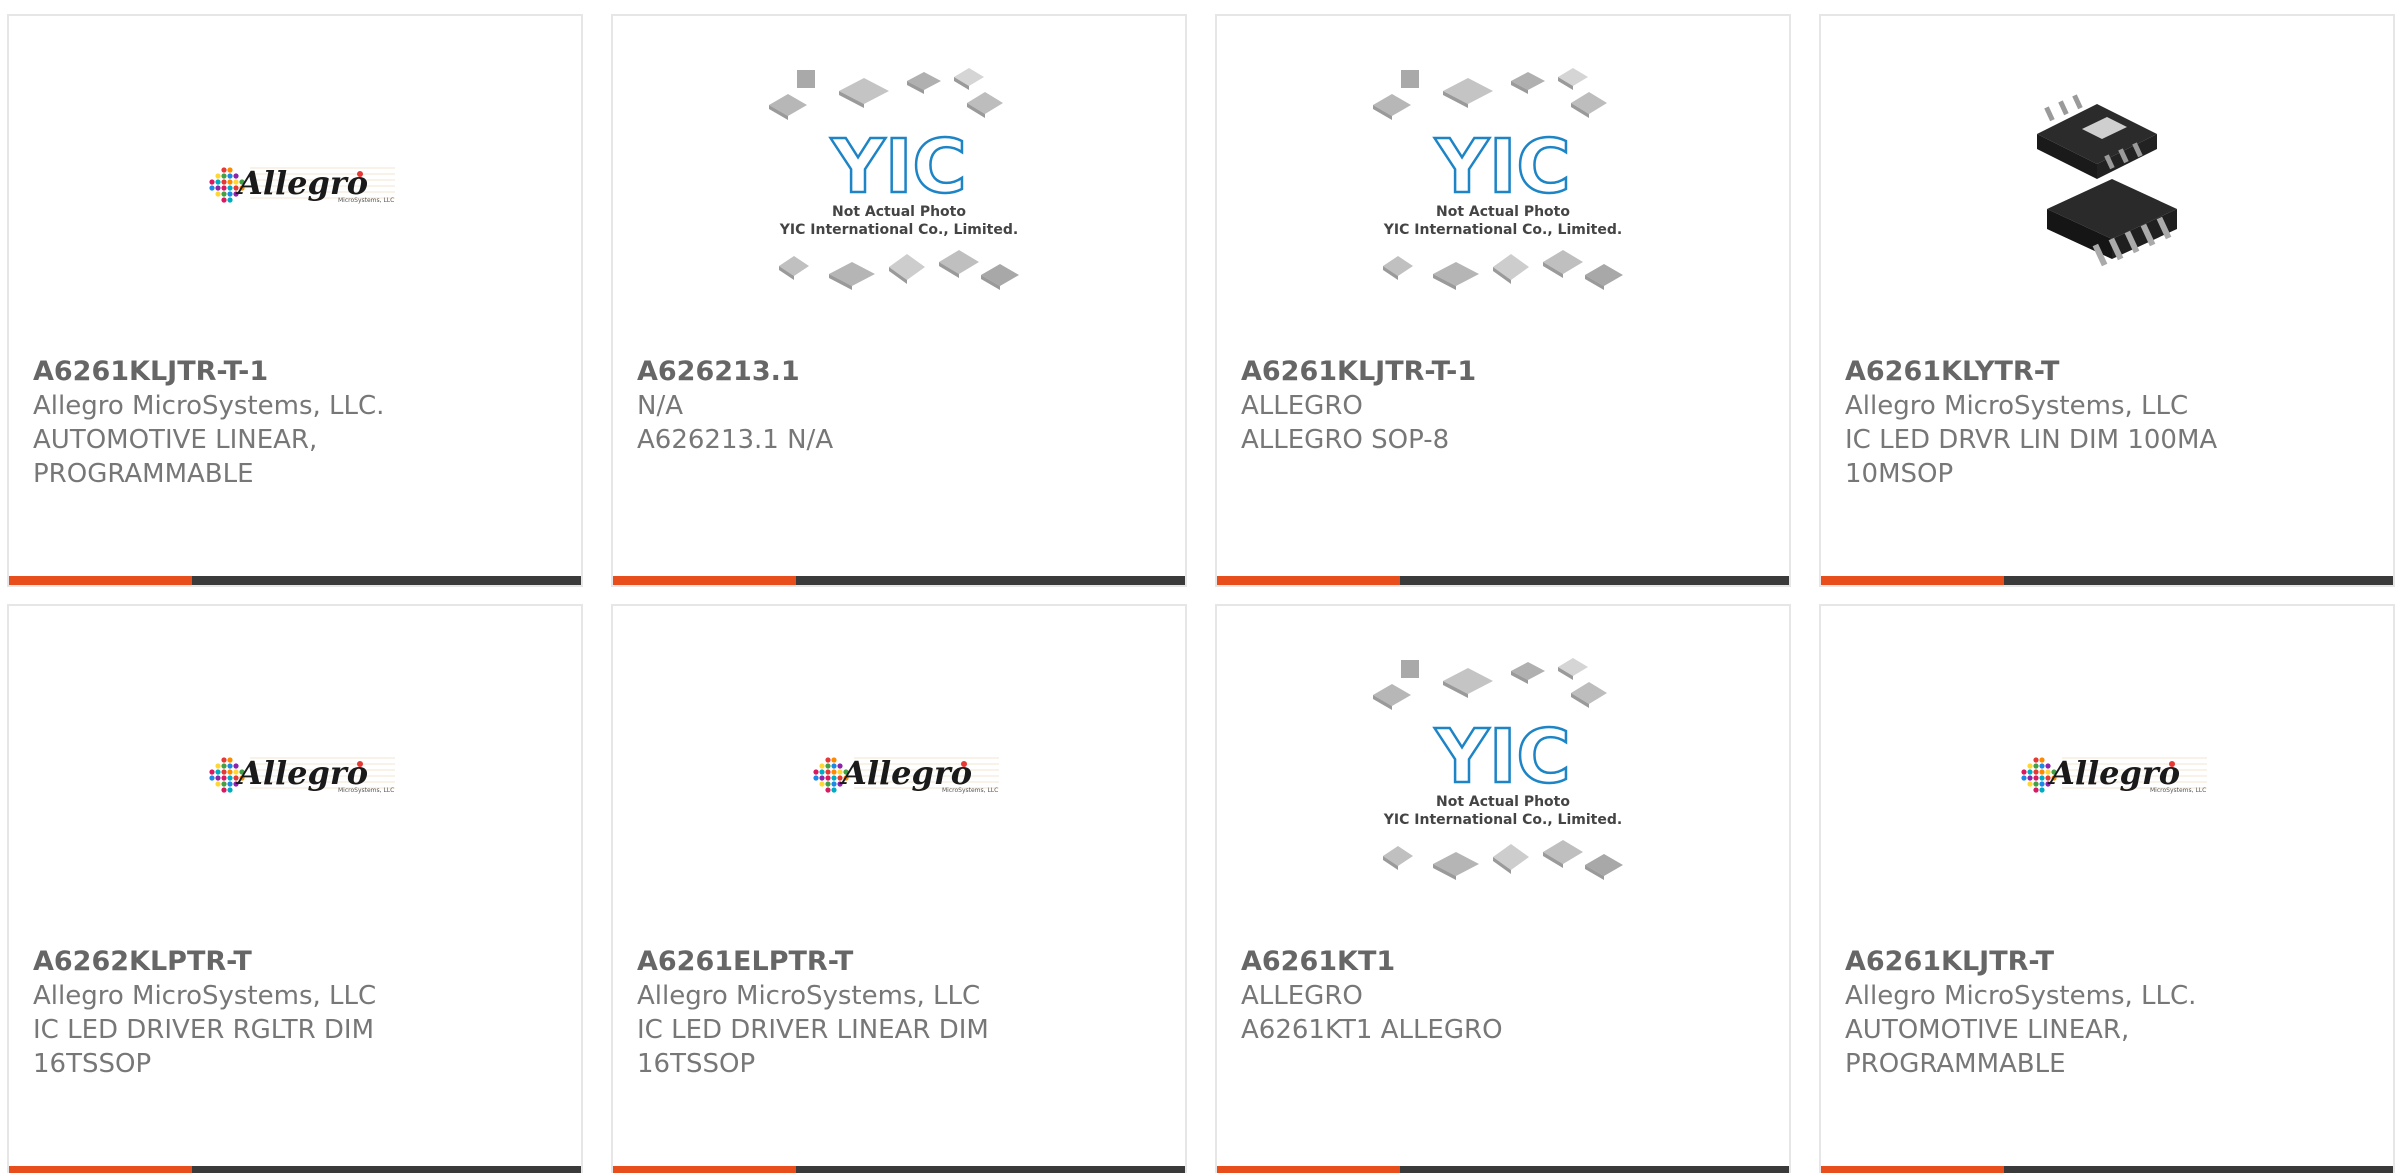 Image resolution: width=2400 pixels, height=1173 pixels. I want to click on description-line: A6261KT1 ALLEGRO, so click(1372, 1030).